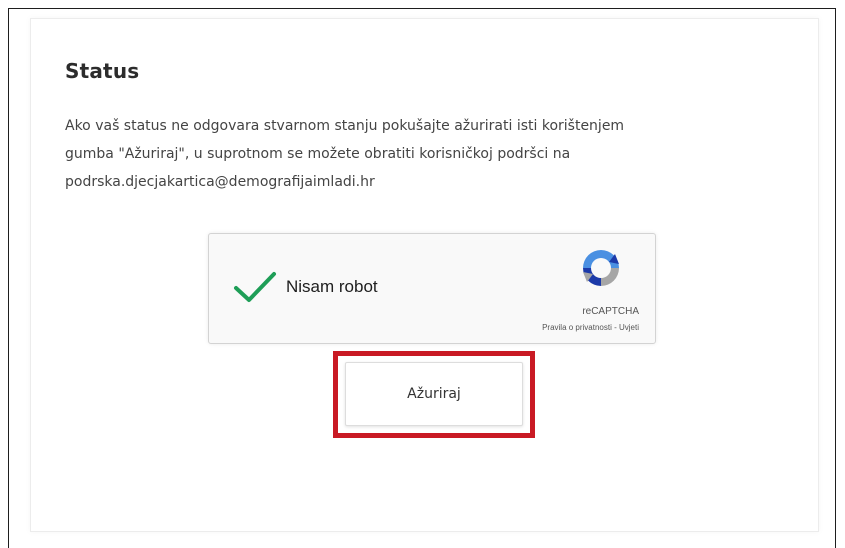 The image size is (845, 548). What do you see at coordinates (610, 311) in the screenshot?
I see `recaptcha-brand: reCAPTCHA` at bounding box center [610, 311].